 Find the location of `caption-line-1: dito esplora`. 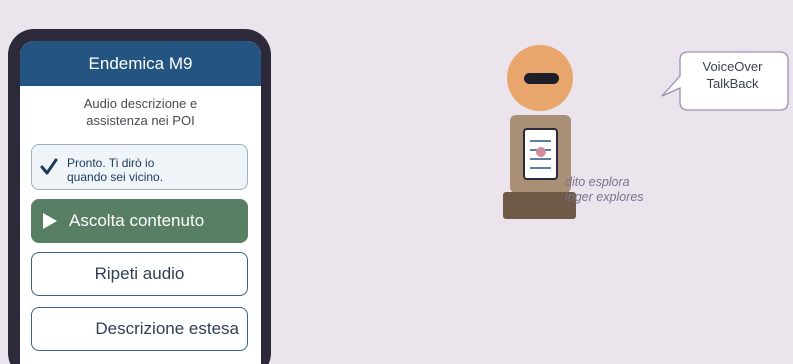

caption-line-1: dito esplora is located at coordinates (597, 182).